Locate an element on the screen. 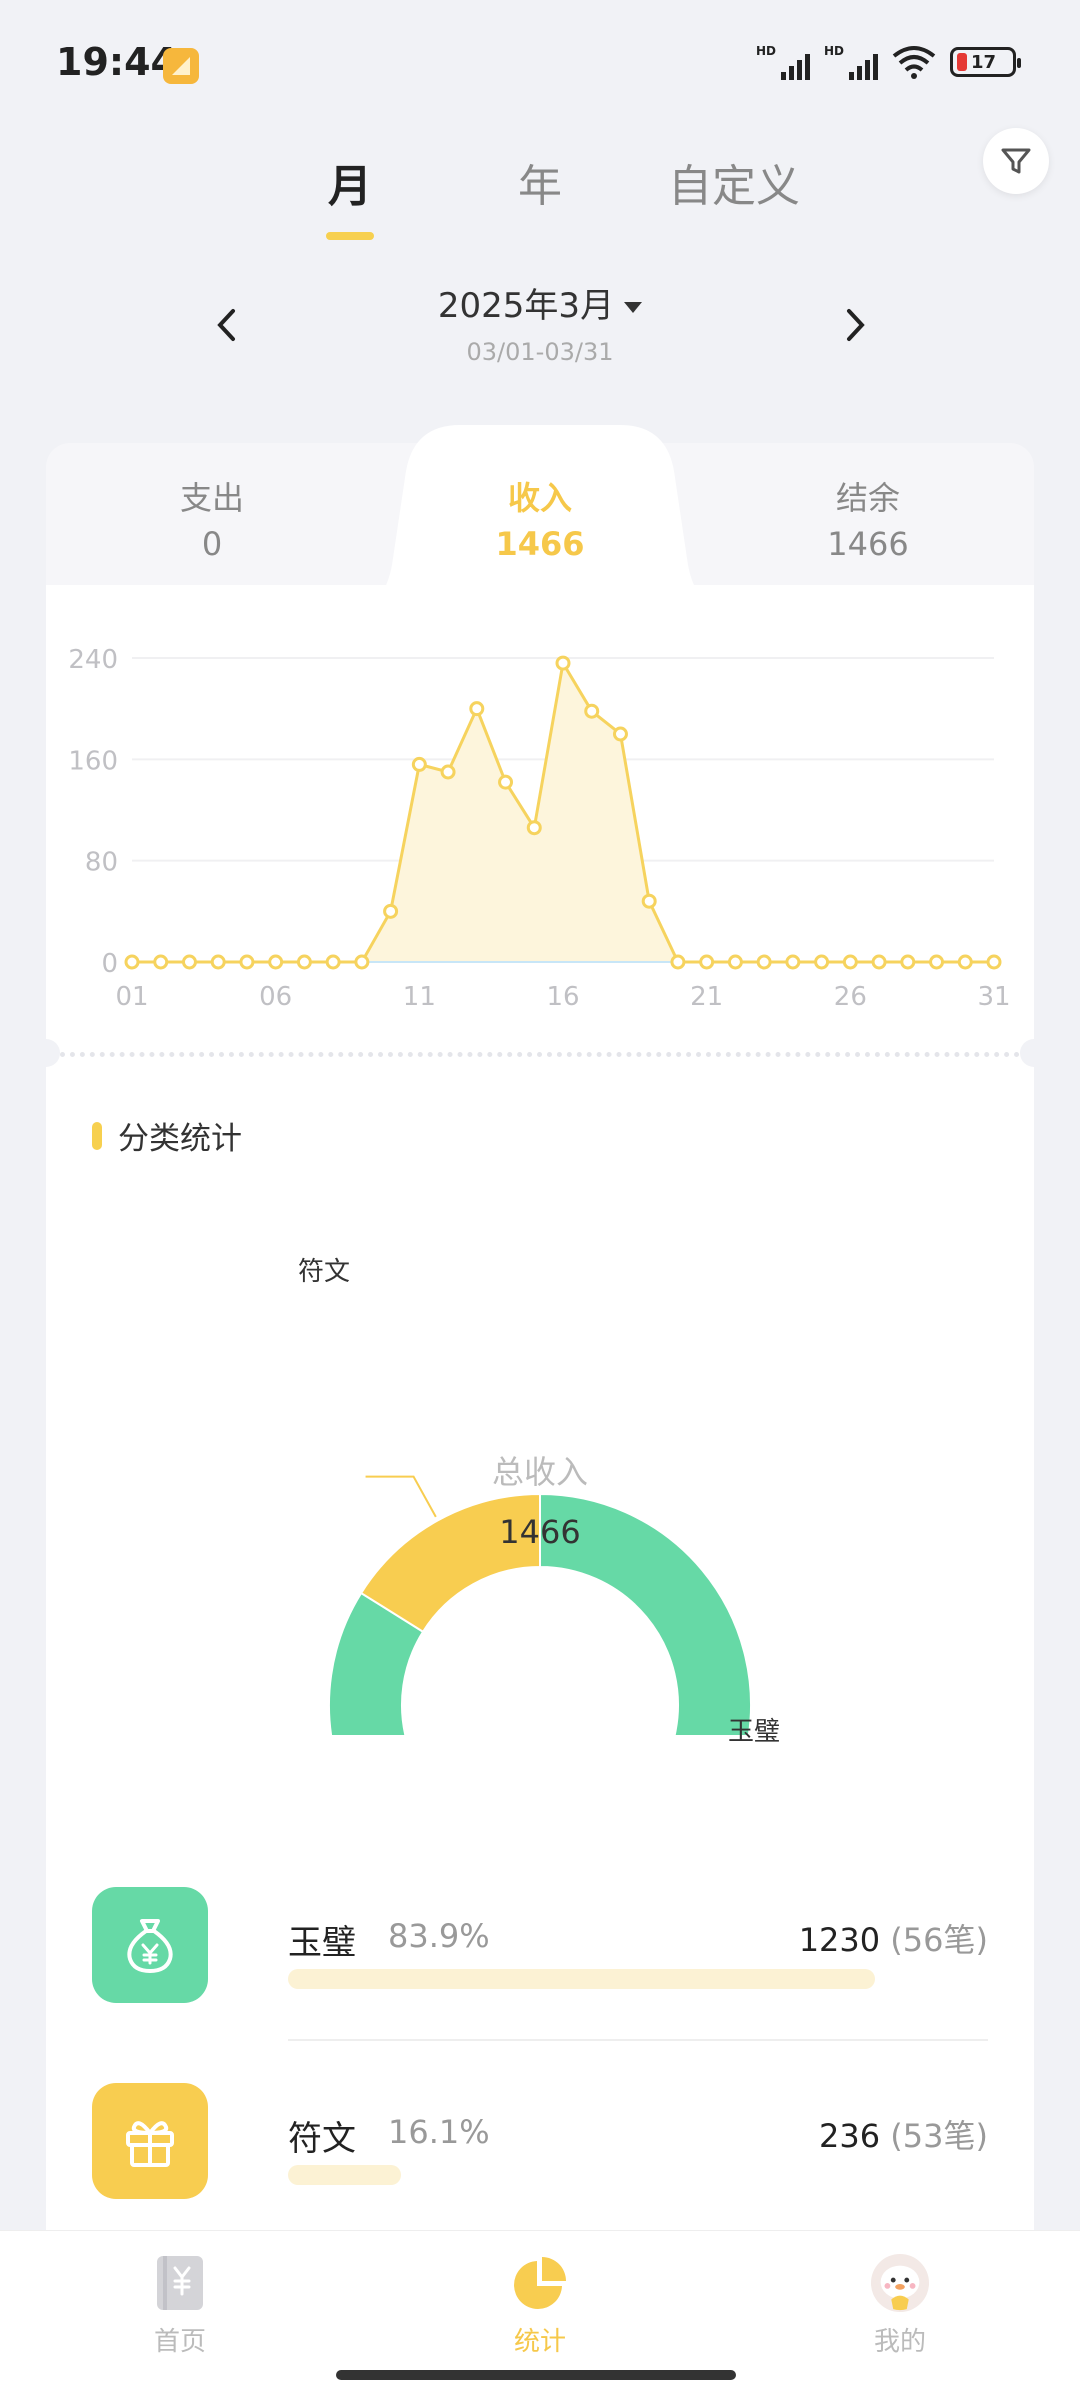  y-tick-label: 160 is located at coordinates (93, 761).